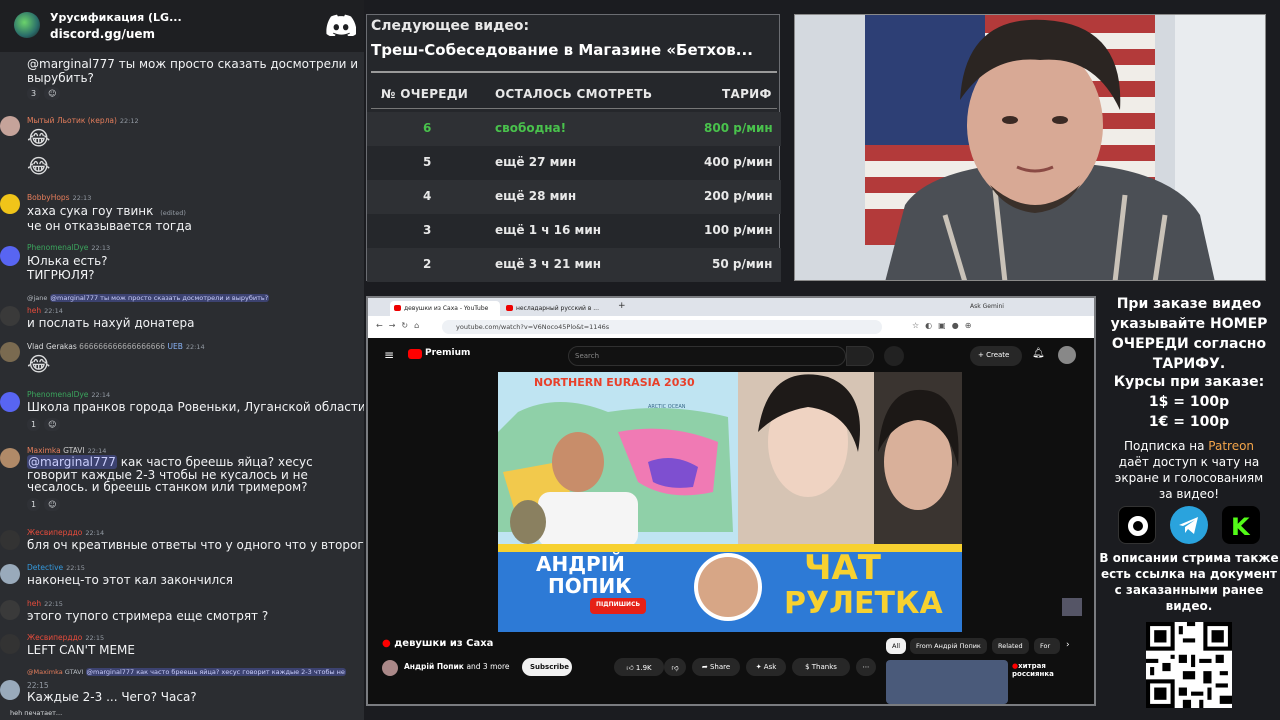 The width and height of the screenshot is (1280, 720). I want to click on reaction-count: 3, so click(34, 93).